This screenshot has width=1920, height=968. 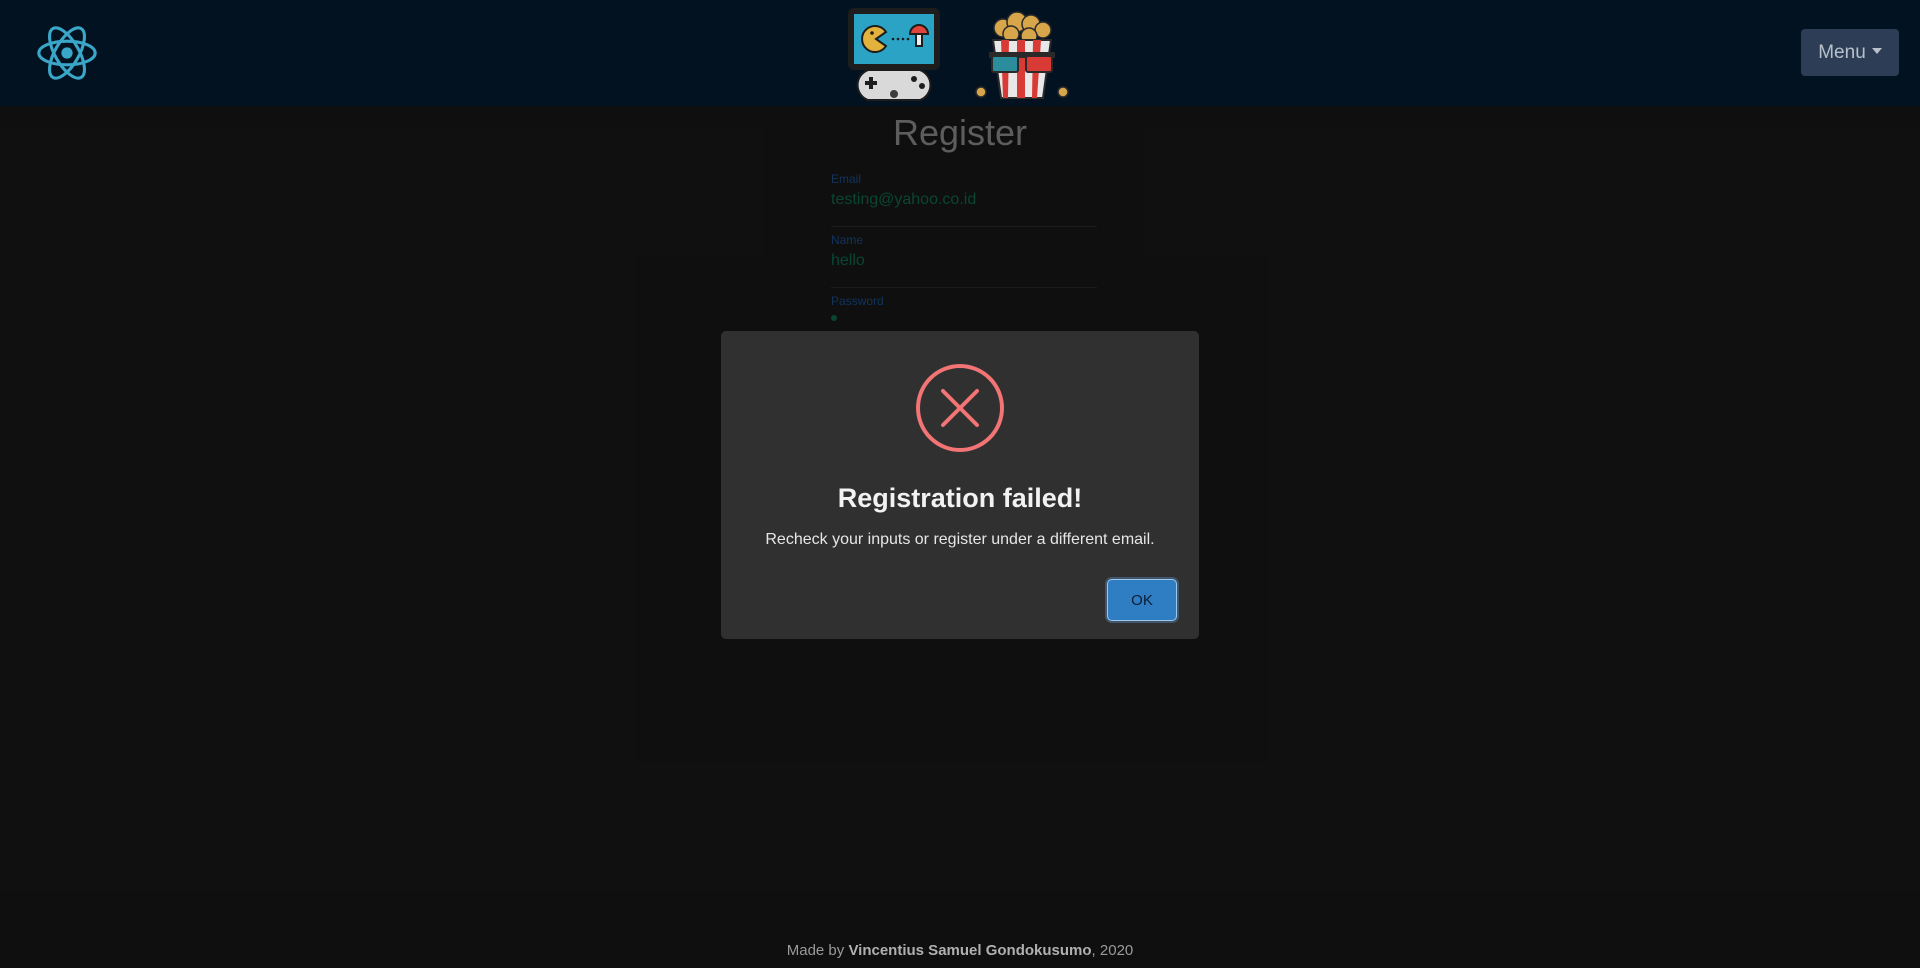 I want to click on caret-down-icon, so click(x=1876, y=50).